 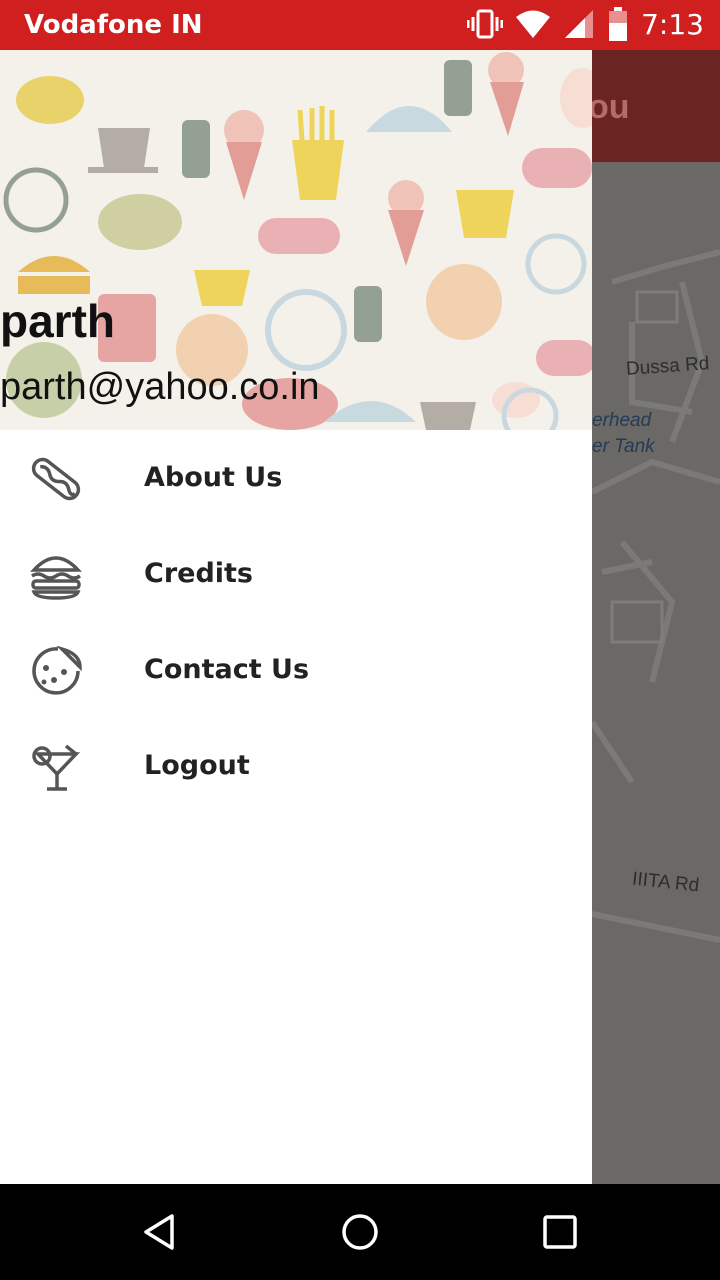 I want to click on wifi-icon, so click(x=533, y=24).